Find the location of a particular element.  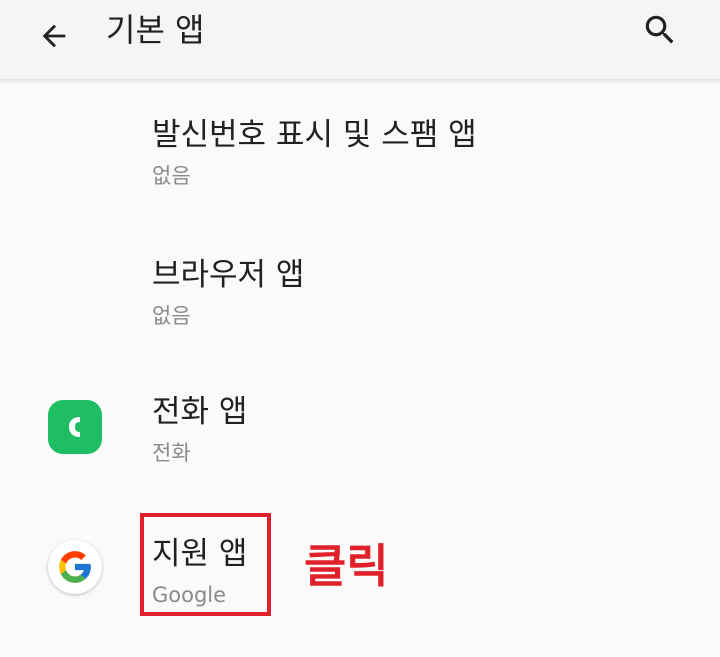

arrow-back-icon is located at coordinates (54, 36).